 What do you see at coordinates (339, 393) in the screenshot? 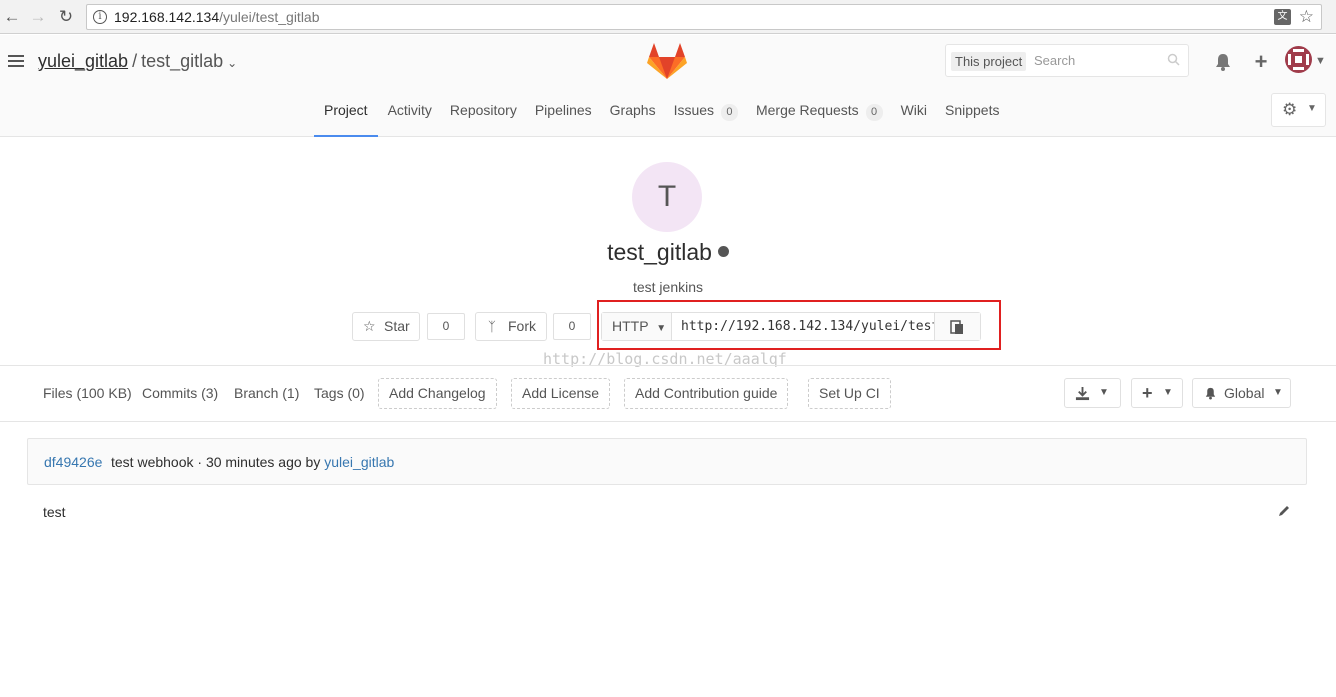
I see `tags-link: Tags (0)` at bounding box center [339, 393].